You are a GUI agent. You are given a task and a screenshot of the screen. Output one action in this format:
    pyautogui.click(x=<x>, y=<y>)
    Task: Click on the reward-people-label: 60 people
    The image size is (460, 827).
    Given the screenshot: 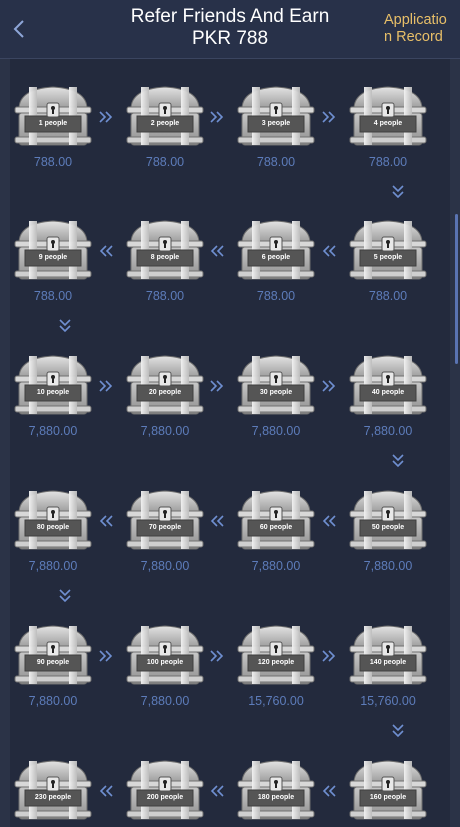 What is the action you would take?
    pyautogui.click(x=276, y=527)
    